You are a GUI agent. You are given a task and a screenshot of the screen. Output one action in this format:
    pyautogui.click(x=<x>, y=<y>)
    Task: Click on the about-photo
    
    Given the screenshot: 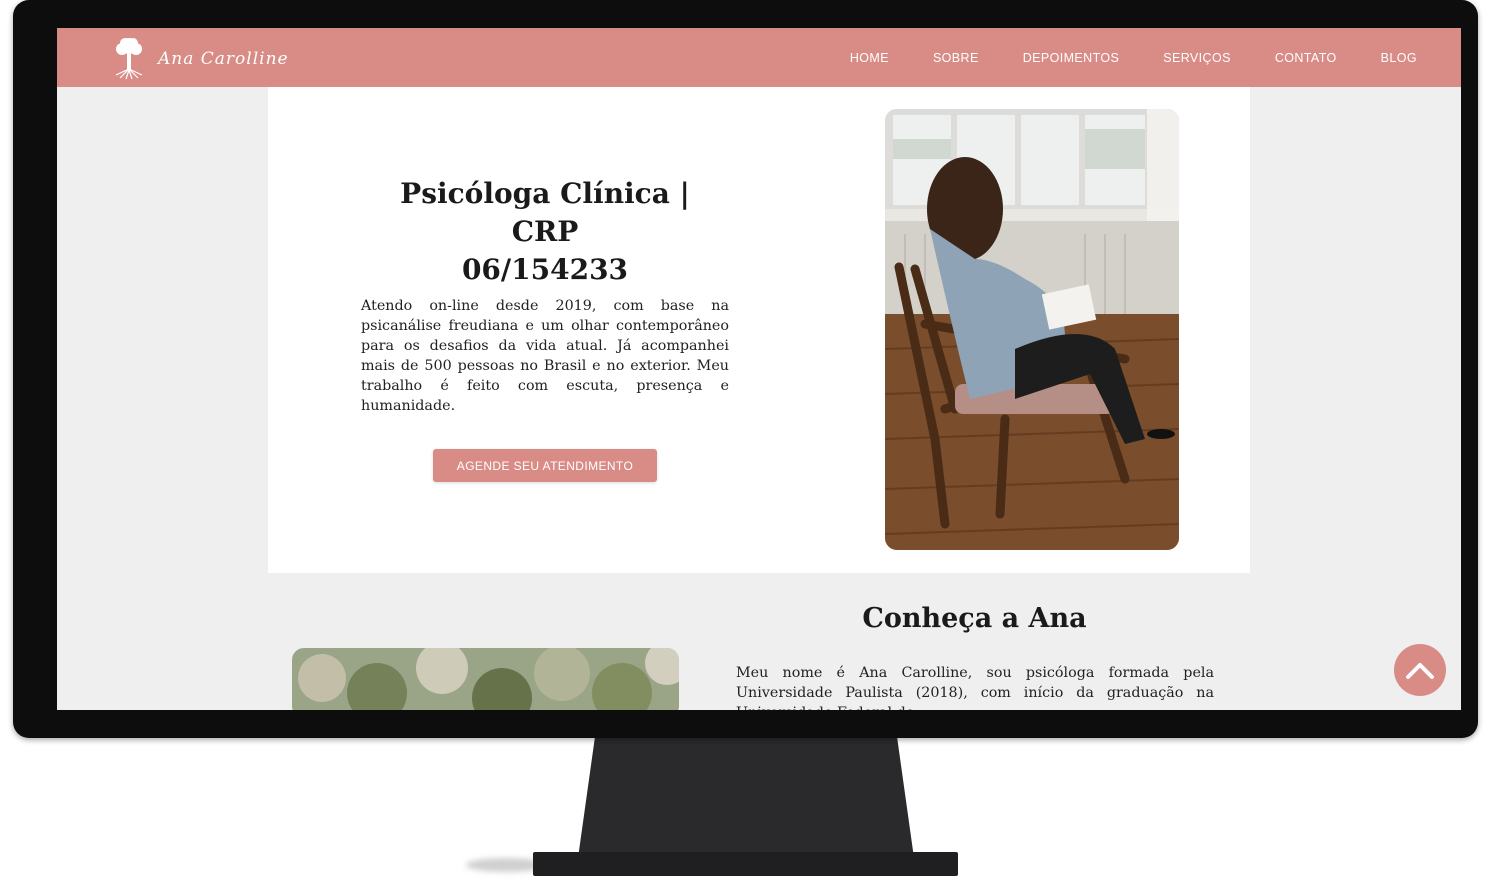 What is the action you would take?
    pyautogui.click(x=485, y=679)
    